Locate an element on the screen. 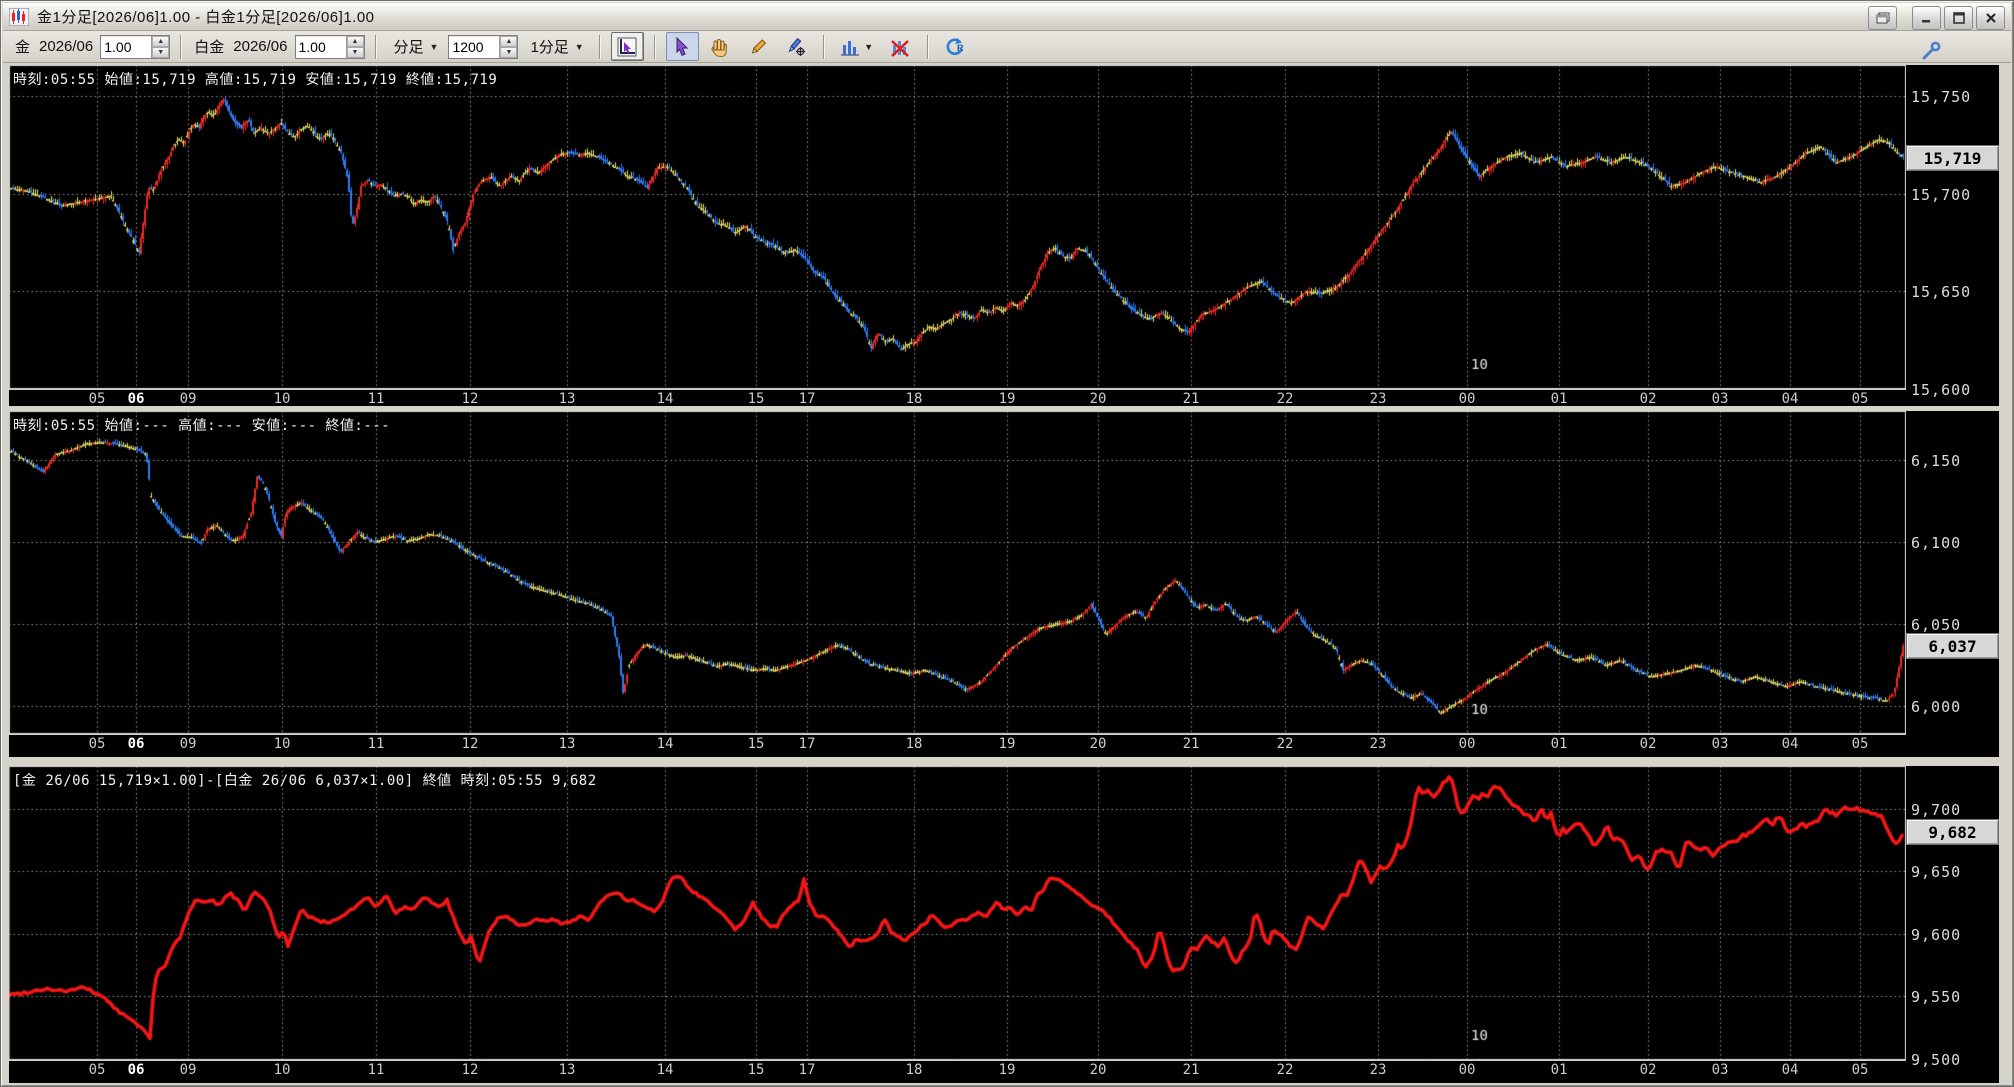 The width and height of the screenshot is (2014, 1087). y-axis-label: 6,000 is located at coordinates (1936, 707).